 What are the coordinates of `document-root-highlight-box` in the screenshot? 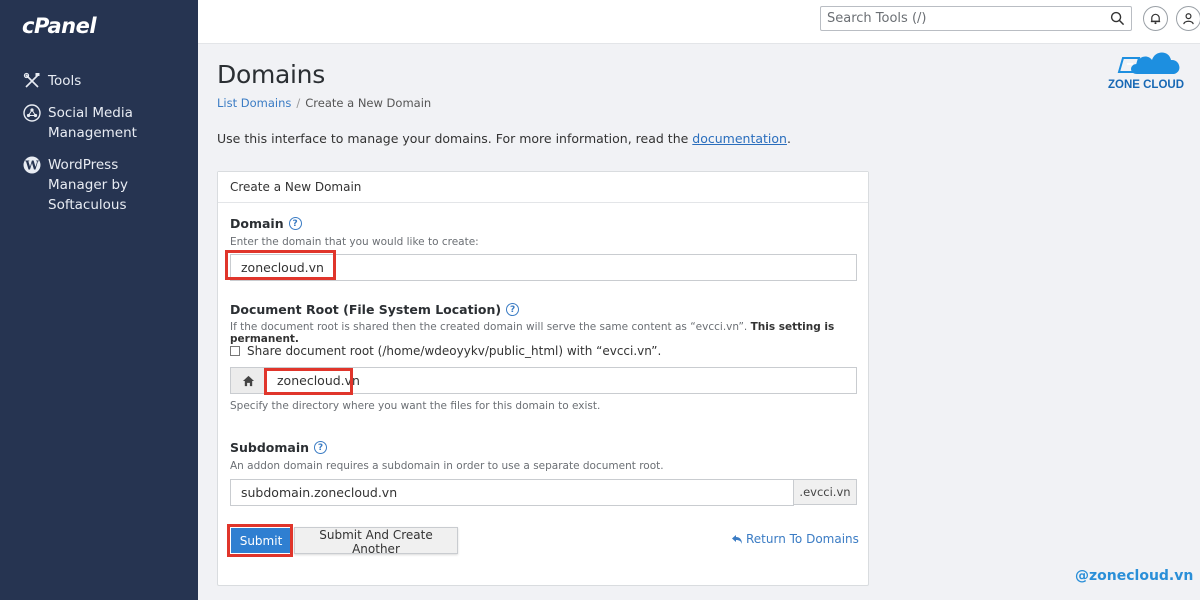 It's located at (308, 381).